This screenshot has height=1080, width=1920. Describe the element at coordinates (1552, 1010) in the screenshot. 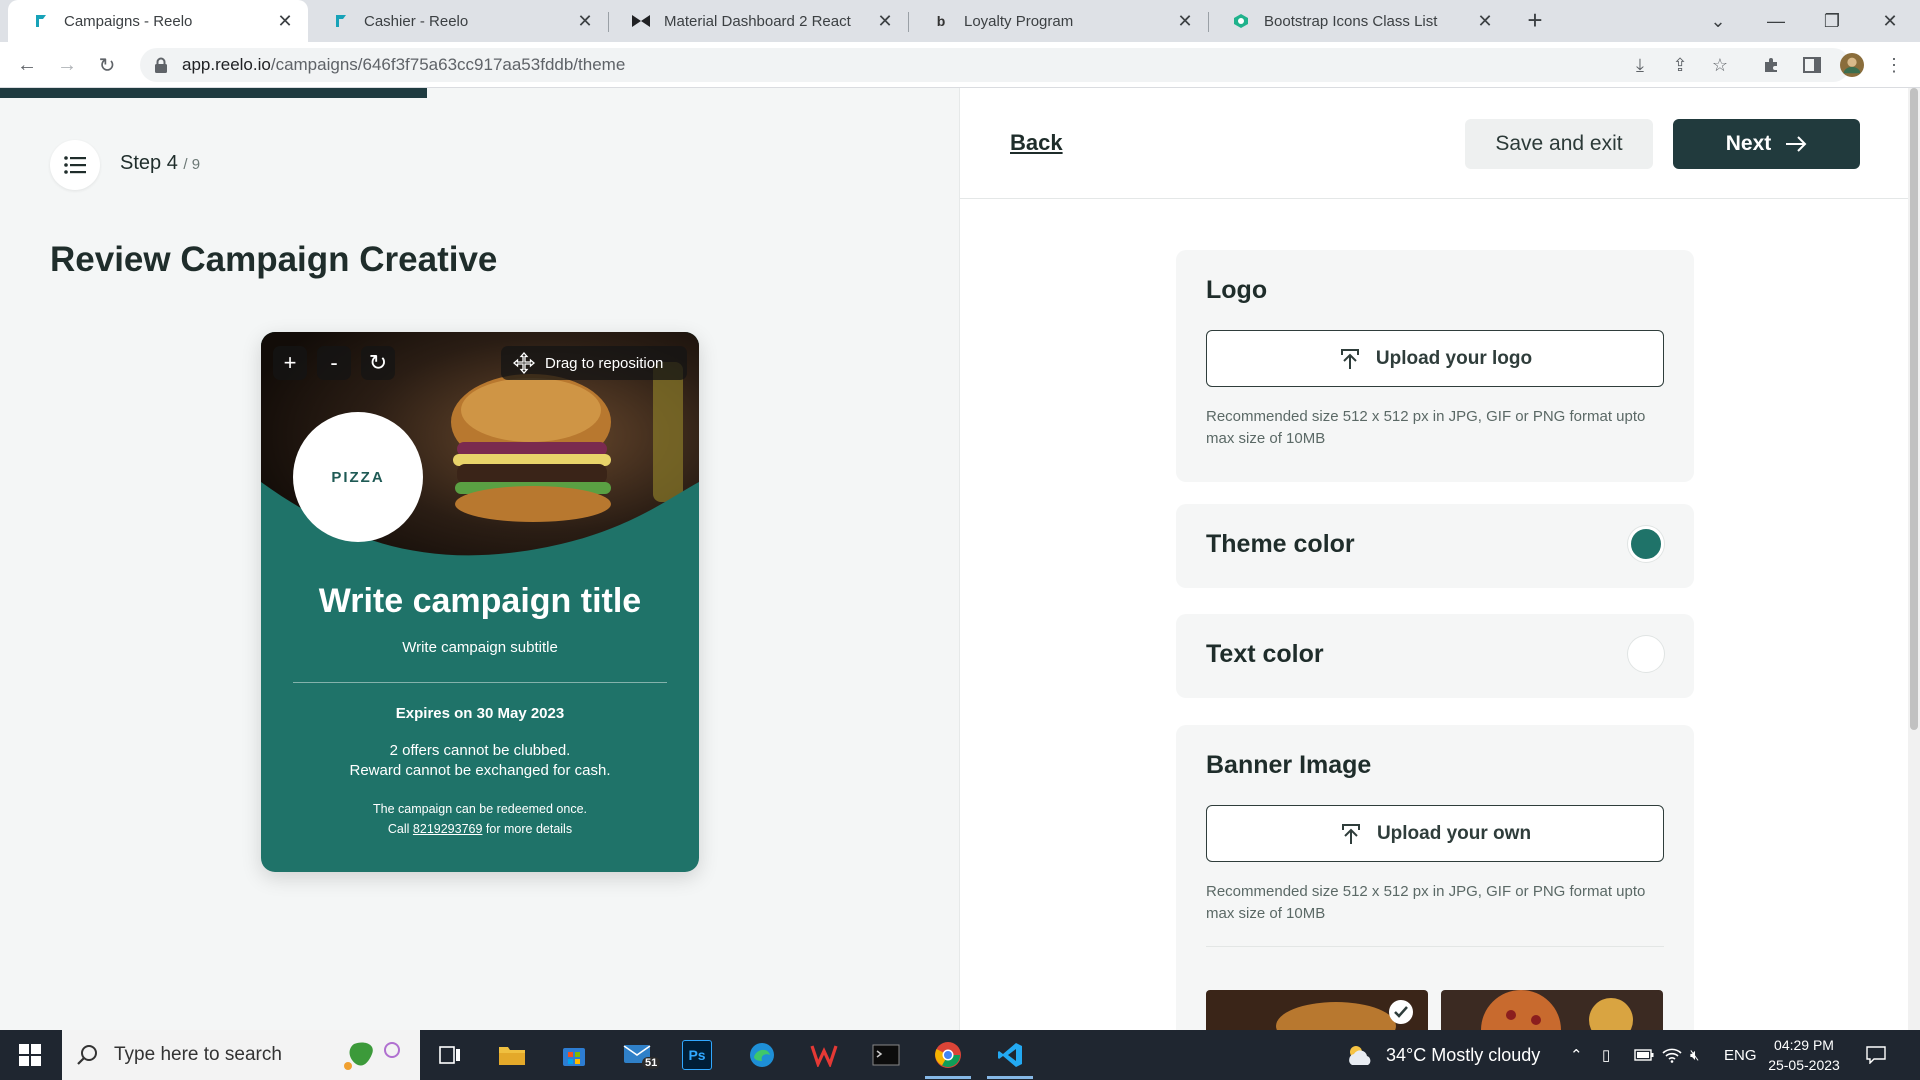

I see `banner-thumb-pizza` at that location.